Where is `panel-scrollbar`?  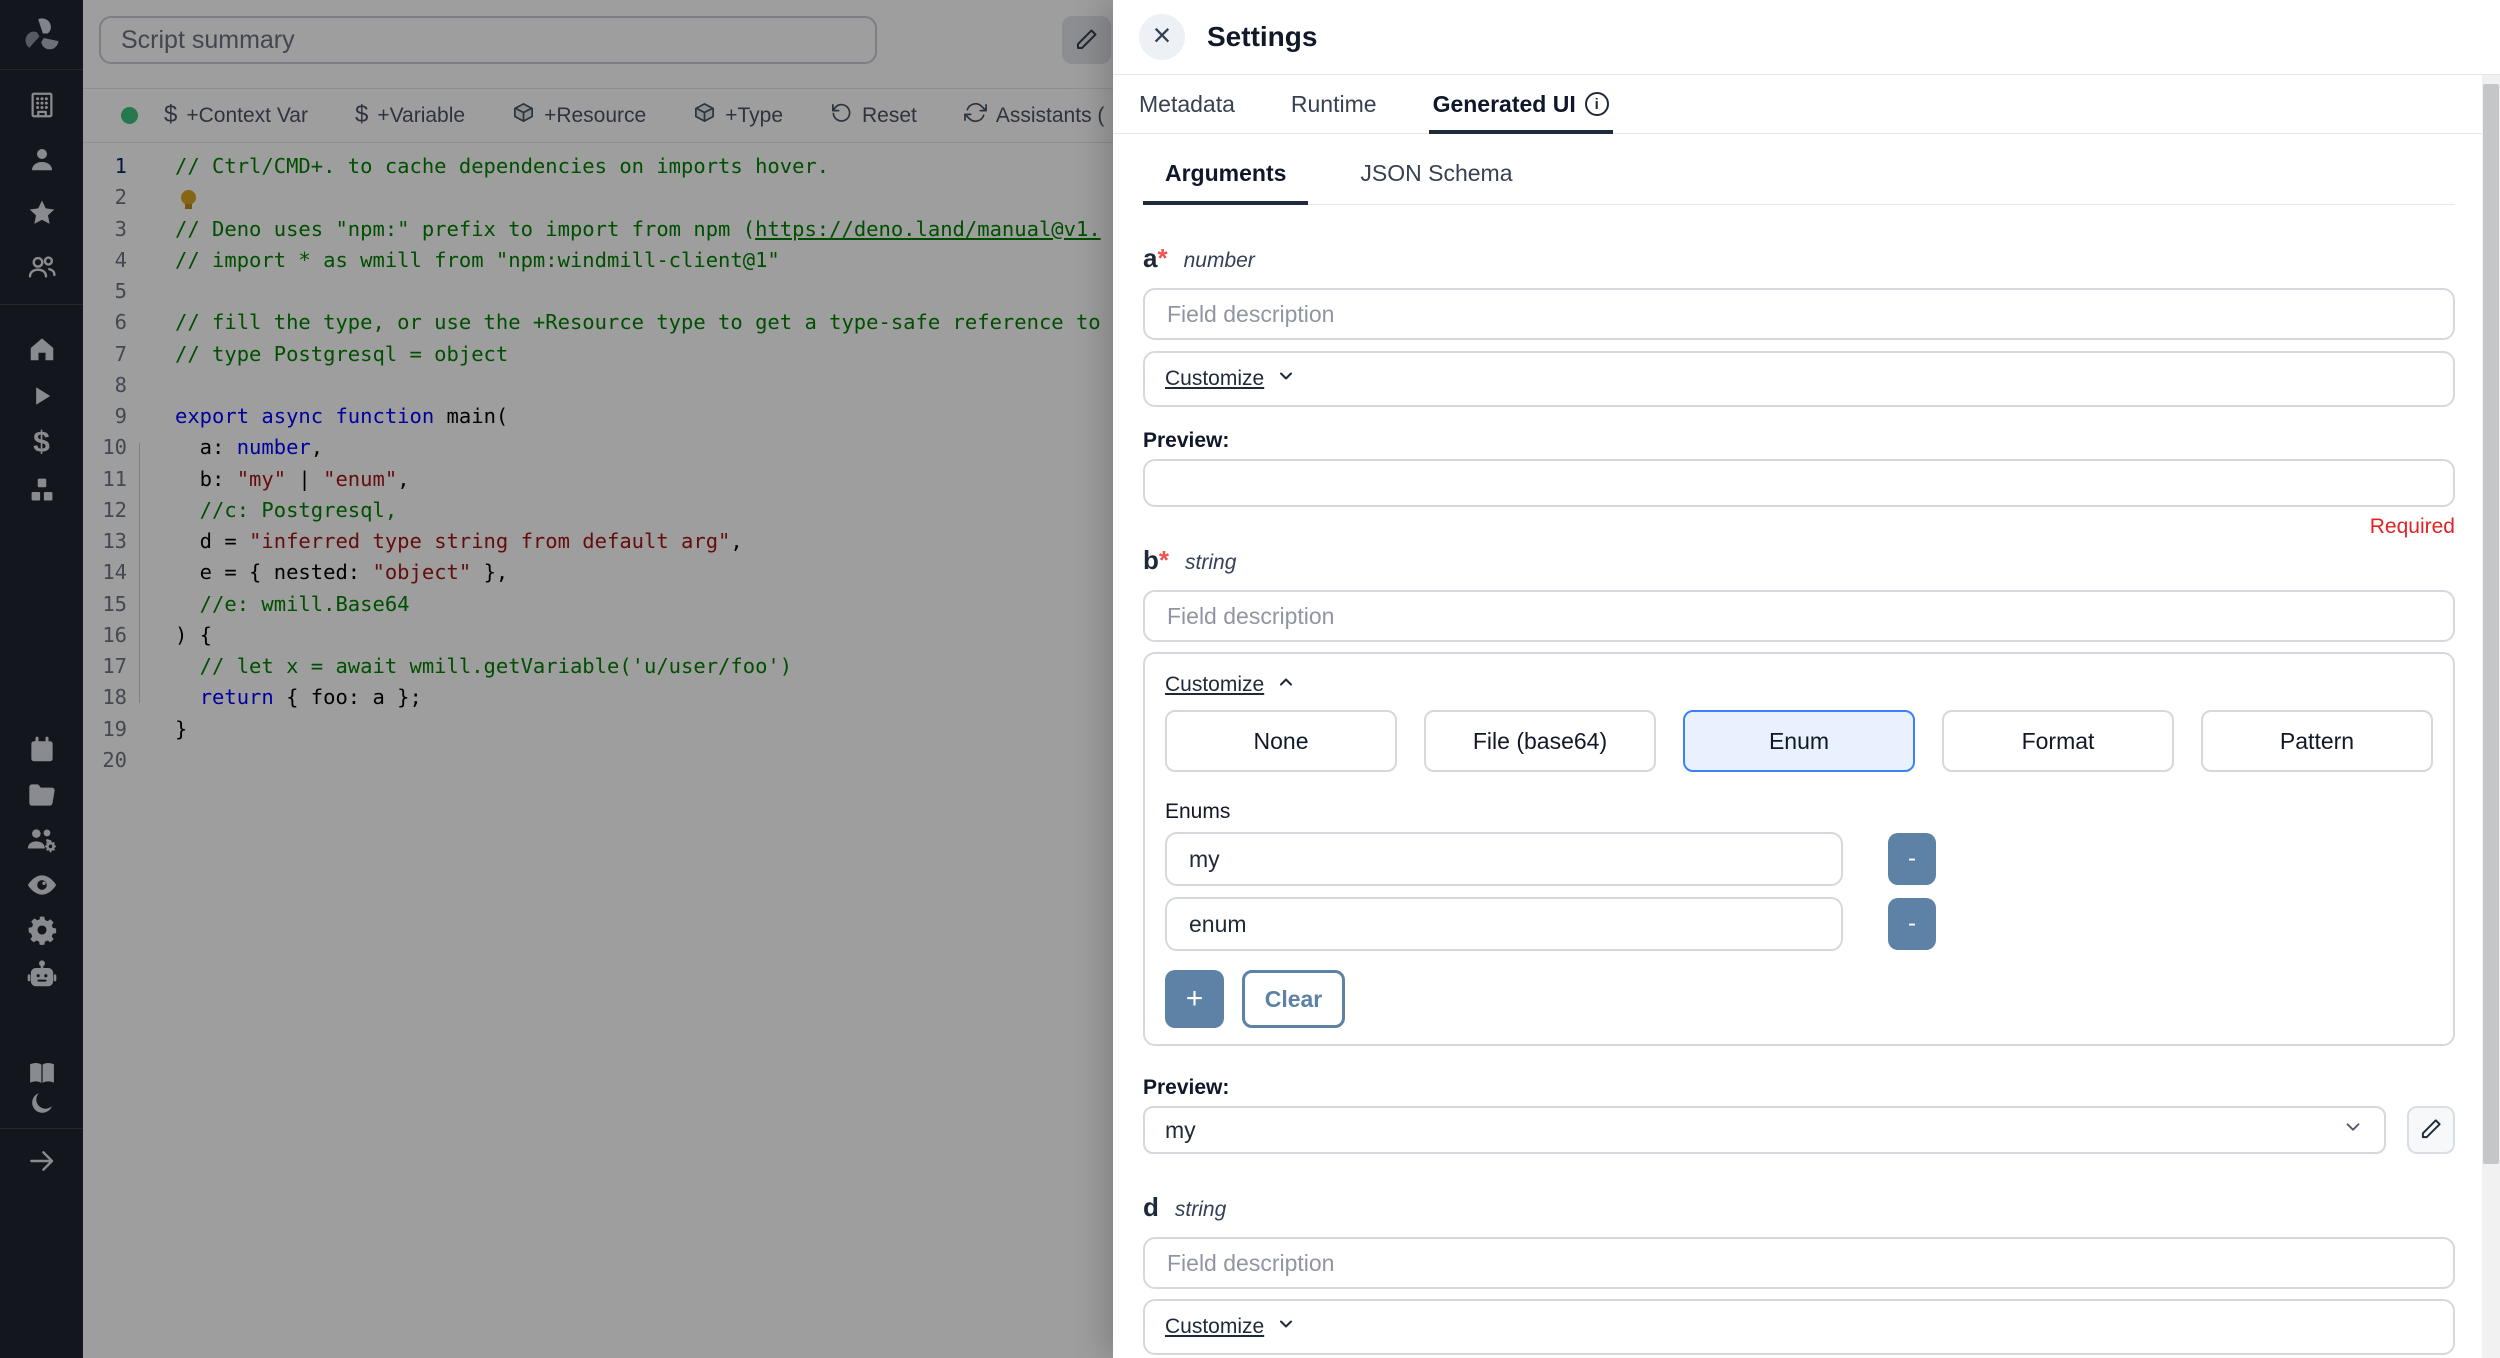
panel-scrollbar is located at coordinates (2491, 716).